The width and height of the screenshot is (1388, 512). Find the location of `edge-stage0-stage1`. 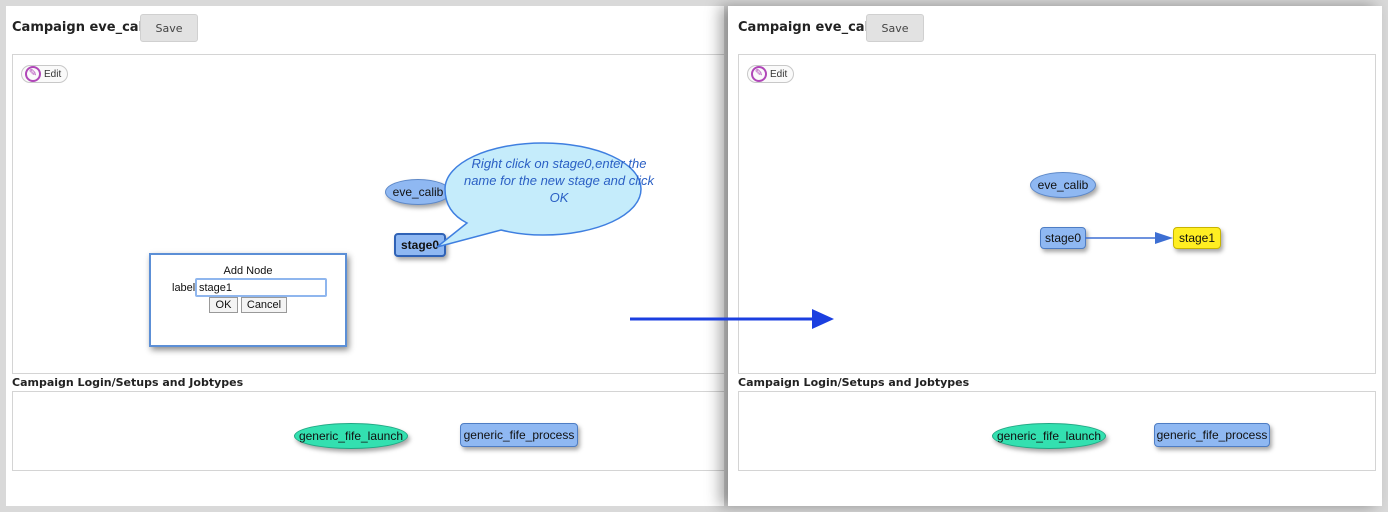

edge-stage0-stage1 is located at coordinates (1129, 238).